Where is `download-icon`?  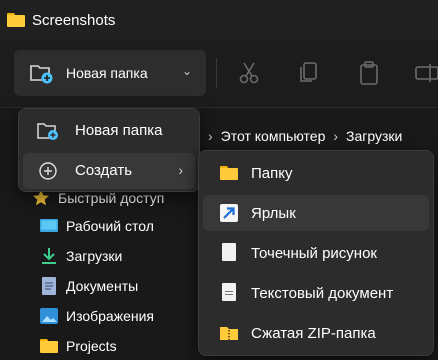
download-icon is located at coordinates (49, 256).